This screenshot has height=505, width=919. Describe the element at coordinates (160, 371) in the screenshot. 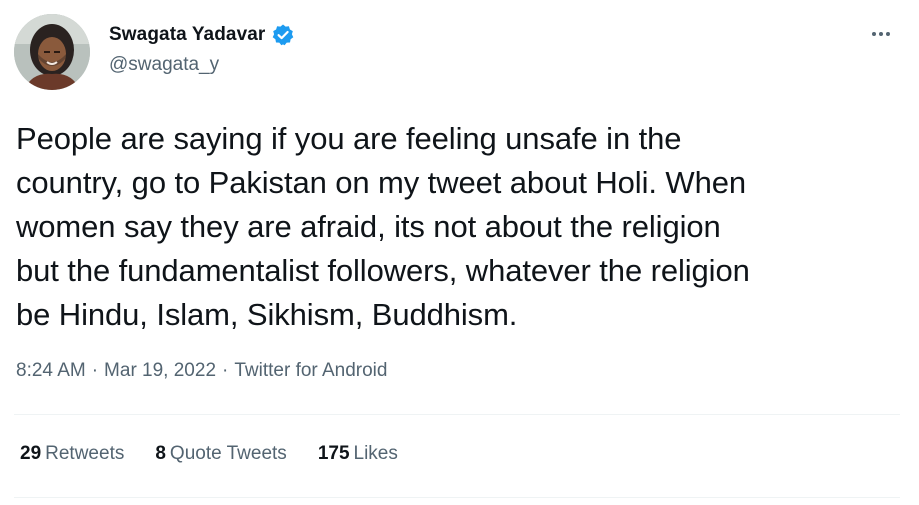

I see `tweet-date: Mar 19, 2022` at that location.